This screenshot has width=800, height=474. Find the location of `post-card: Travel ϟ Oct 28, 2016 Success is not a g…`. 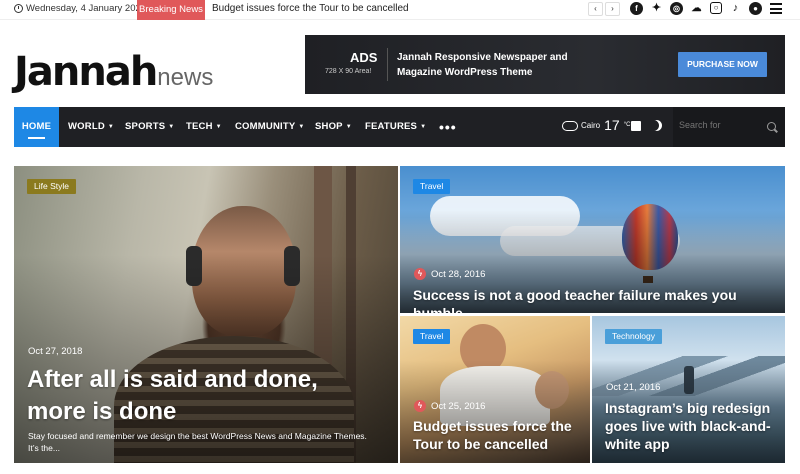

post-card: Travel ϟ Oct 28, 2016 Success is not a g… is located at coordinates (592, 239).